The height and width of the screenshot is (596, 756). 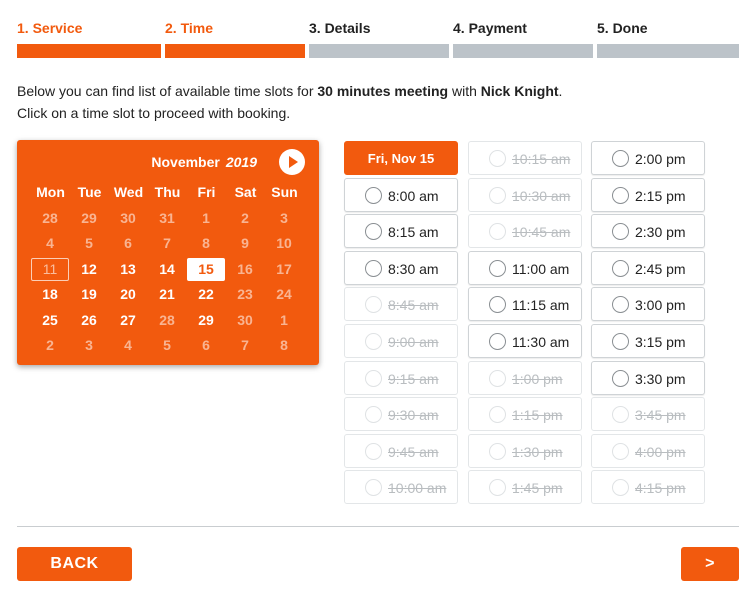 I want to click on time-slot-button: 3:15 pm, so click(x=648, y=341).